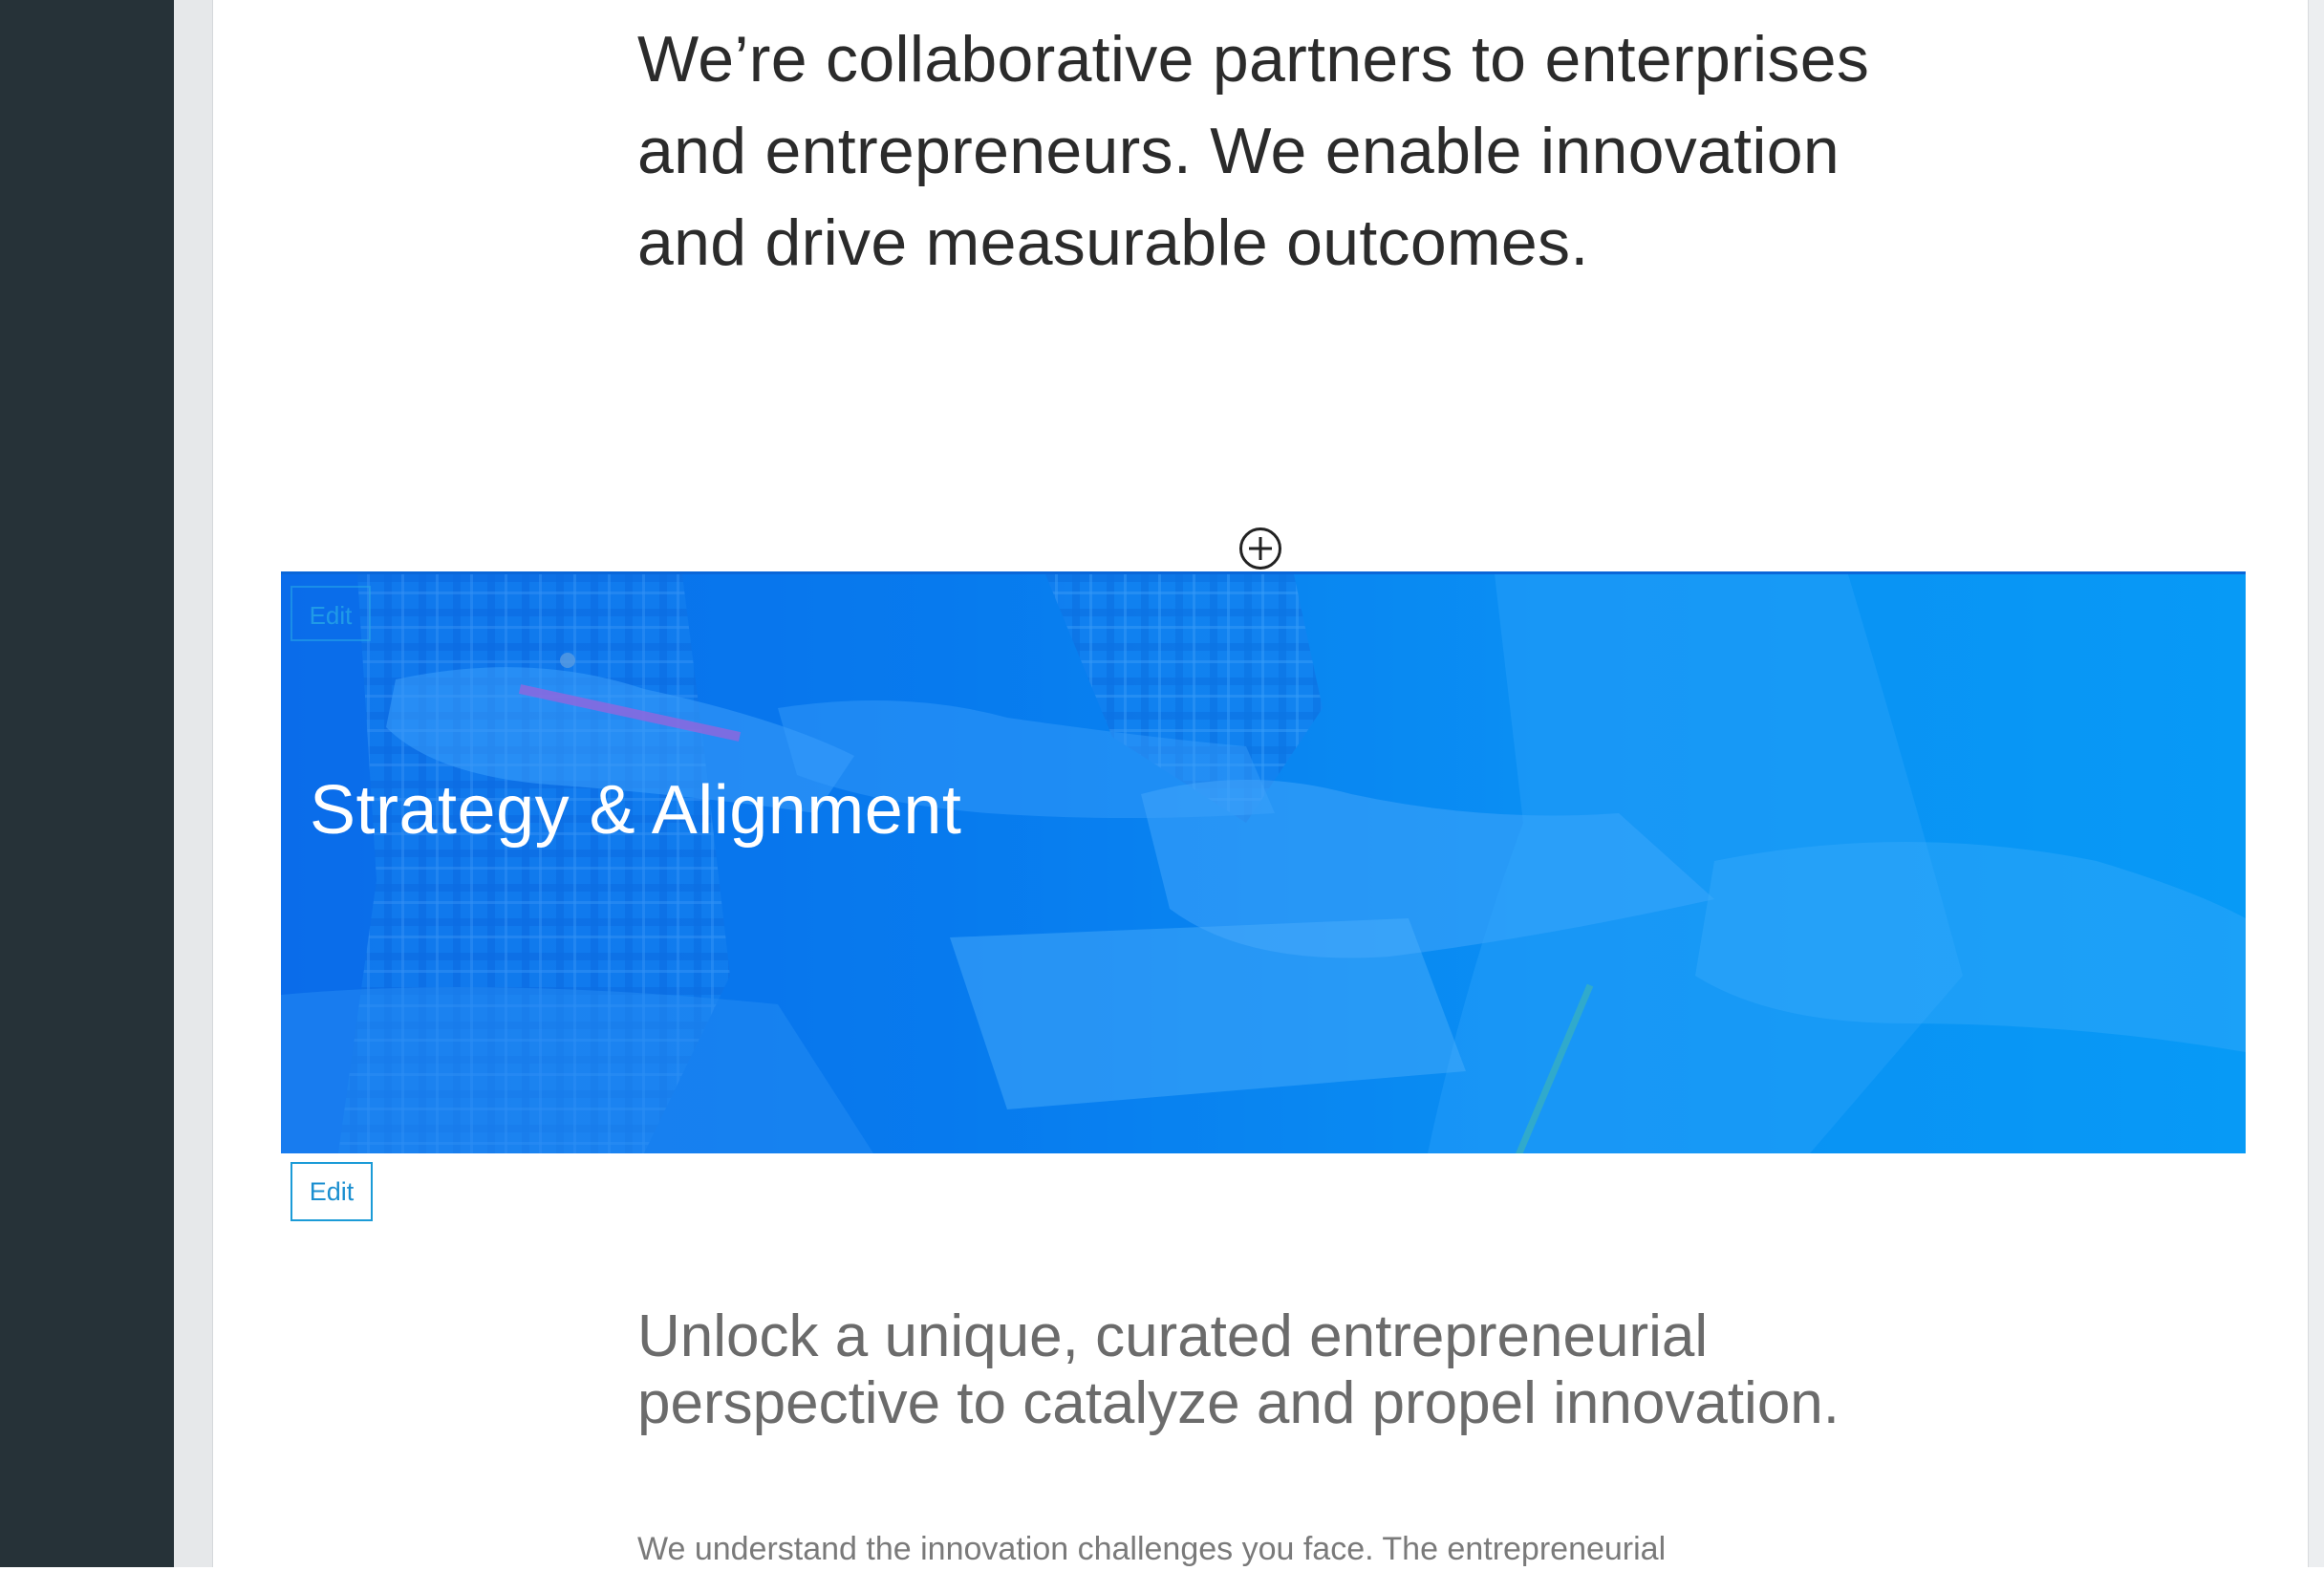 This screenshot has height=1571, width=2324. I want to click on page-right-edge, so click(2316, 784).